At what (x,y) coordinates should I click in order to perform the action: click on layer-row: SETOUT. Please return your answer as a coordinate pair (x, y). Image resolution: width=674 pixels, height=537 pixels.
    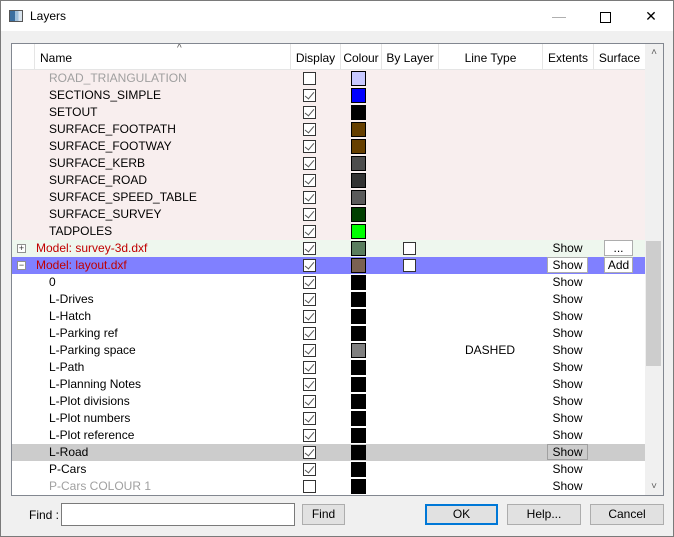
    Looking at the image, I should click on (328, 112).